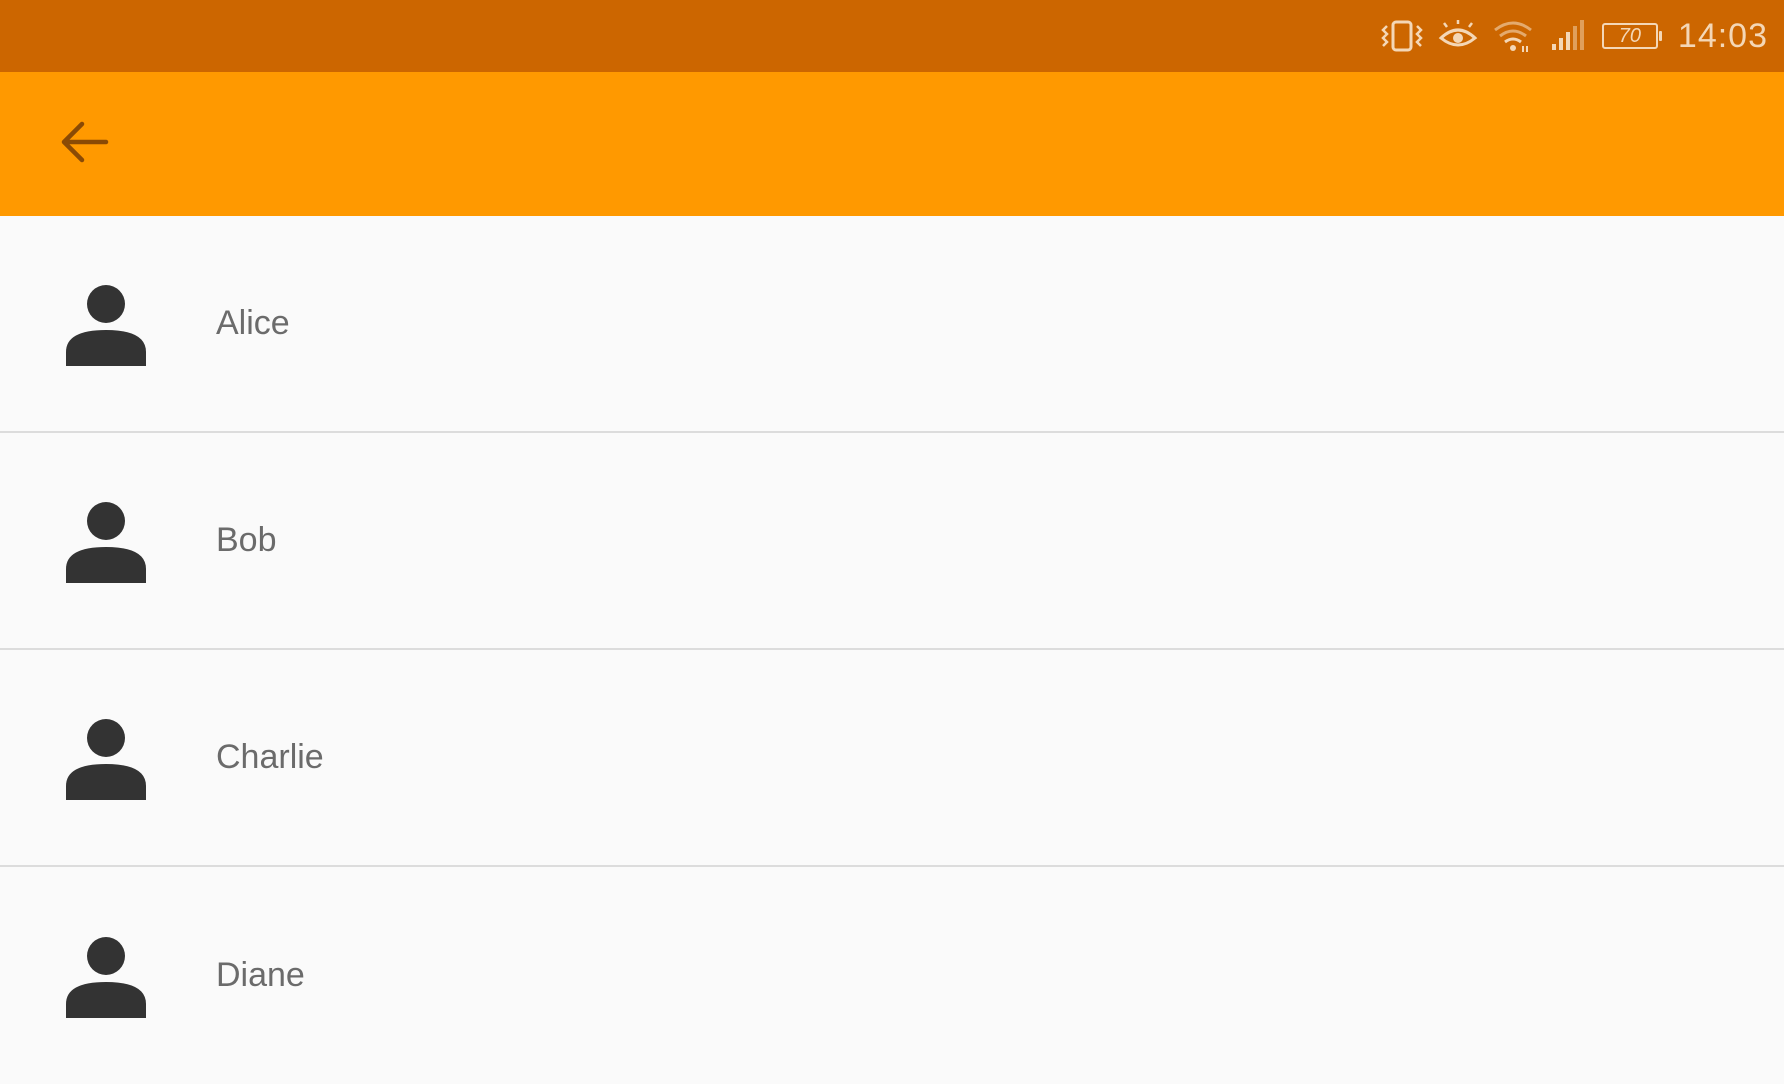 The height and width of the screenshot is (1084, 1784). I want to click on arrow-back-icon, so click(84, 144).